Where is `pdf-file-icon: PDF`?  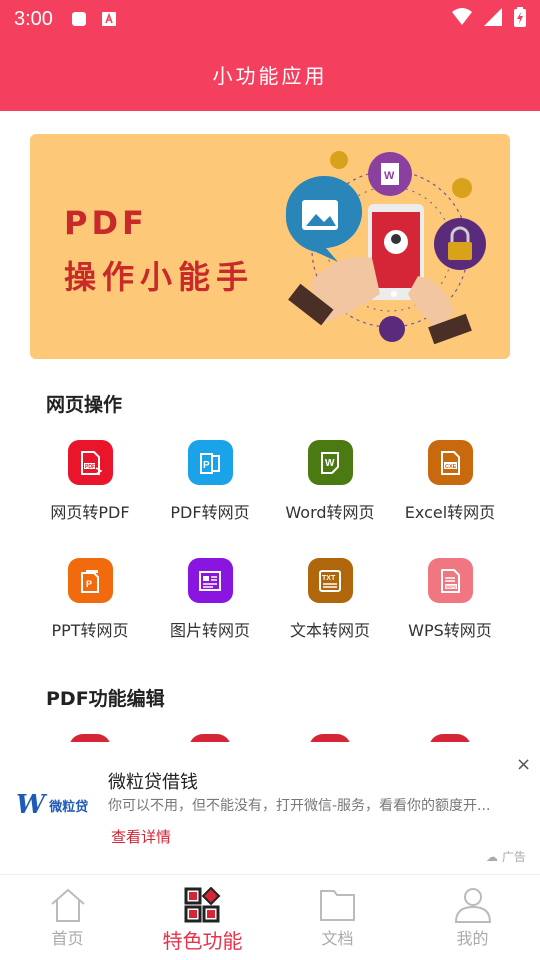 pdf-file-icon: PDF is located at coordinates (90, 462).